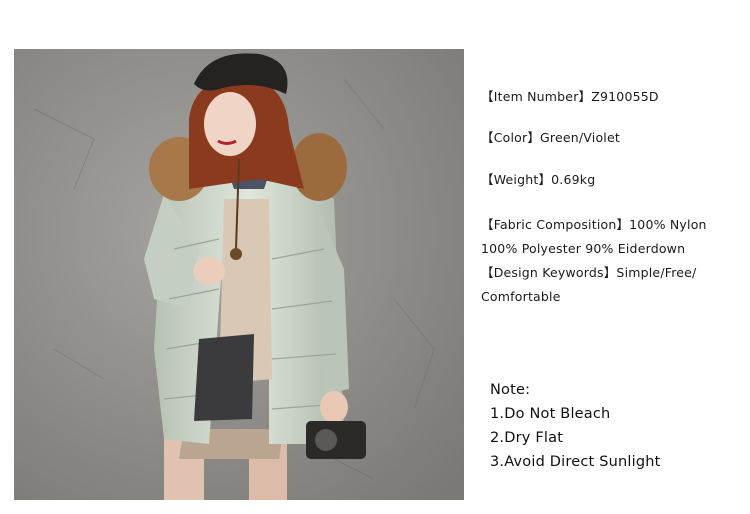 The width and height of the screenshot is (750, 514). What do you see at coordinates (224, 377) in the screenshot?
I see `dark-top` at bounding box center [224, 377].